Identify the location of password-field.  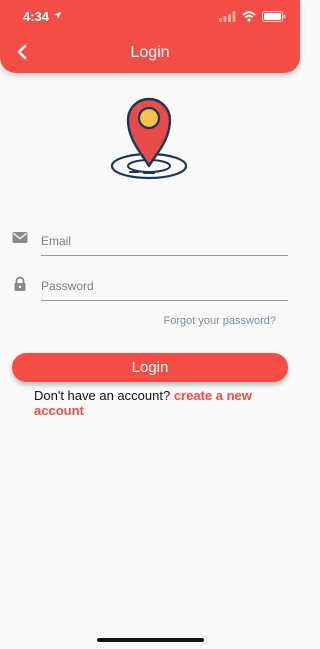
(150, 295).